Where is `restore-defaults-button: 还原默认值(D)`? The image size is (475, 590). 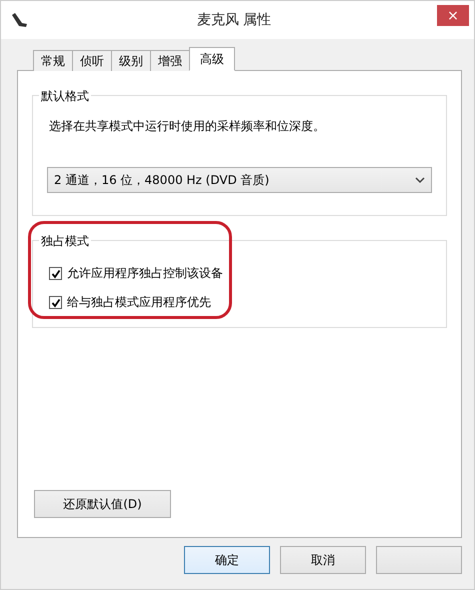
restore-defaults-button: 还原默认值(D) is located at coordinates (102, 504).